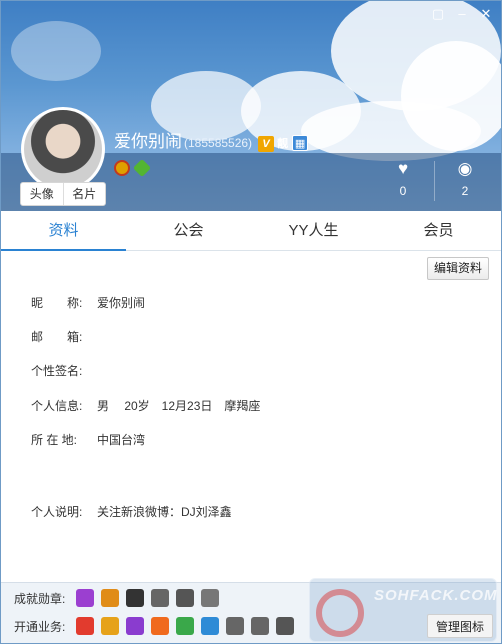 This screenshot has height=644, width=502. I want to click on field-value: 中国台湾, so click(121, 440).